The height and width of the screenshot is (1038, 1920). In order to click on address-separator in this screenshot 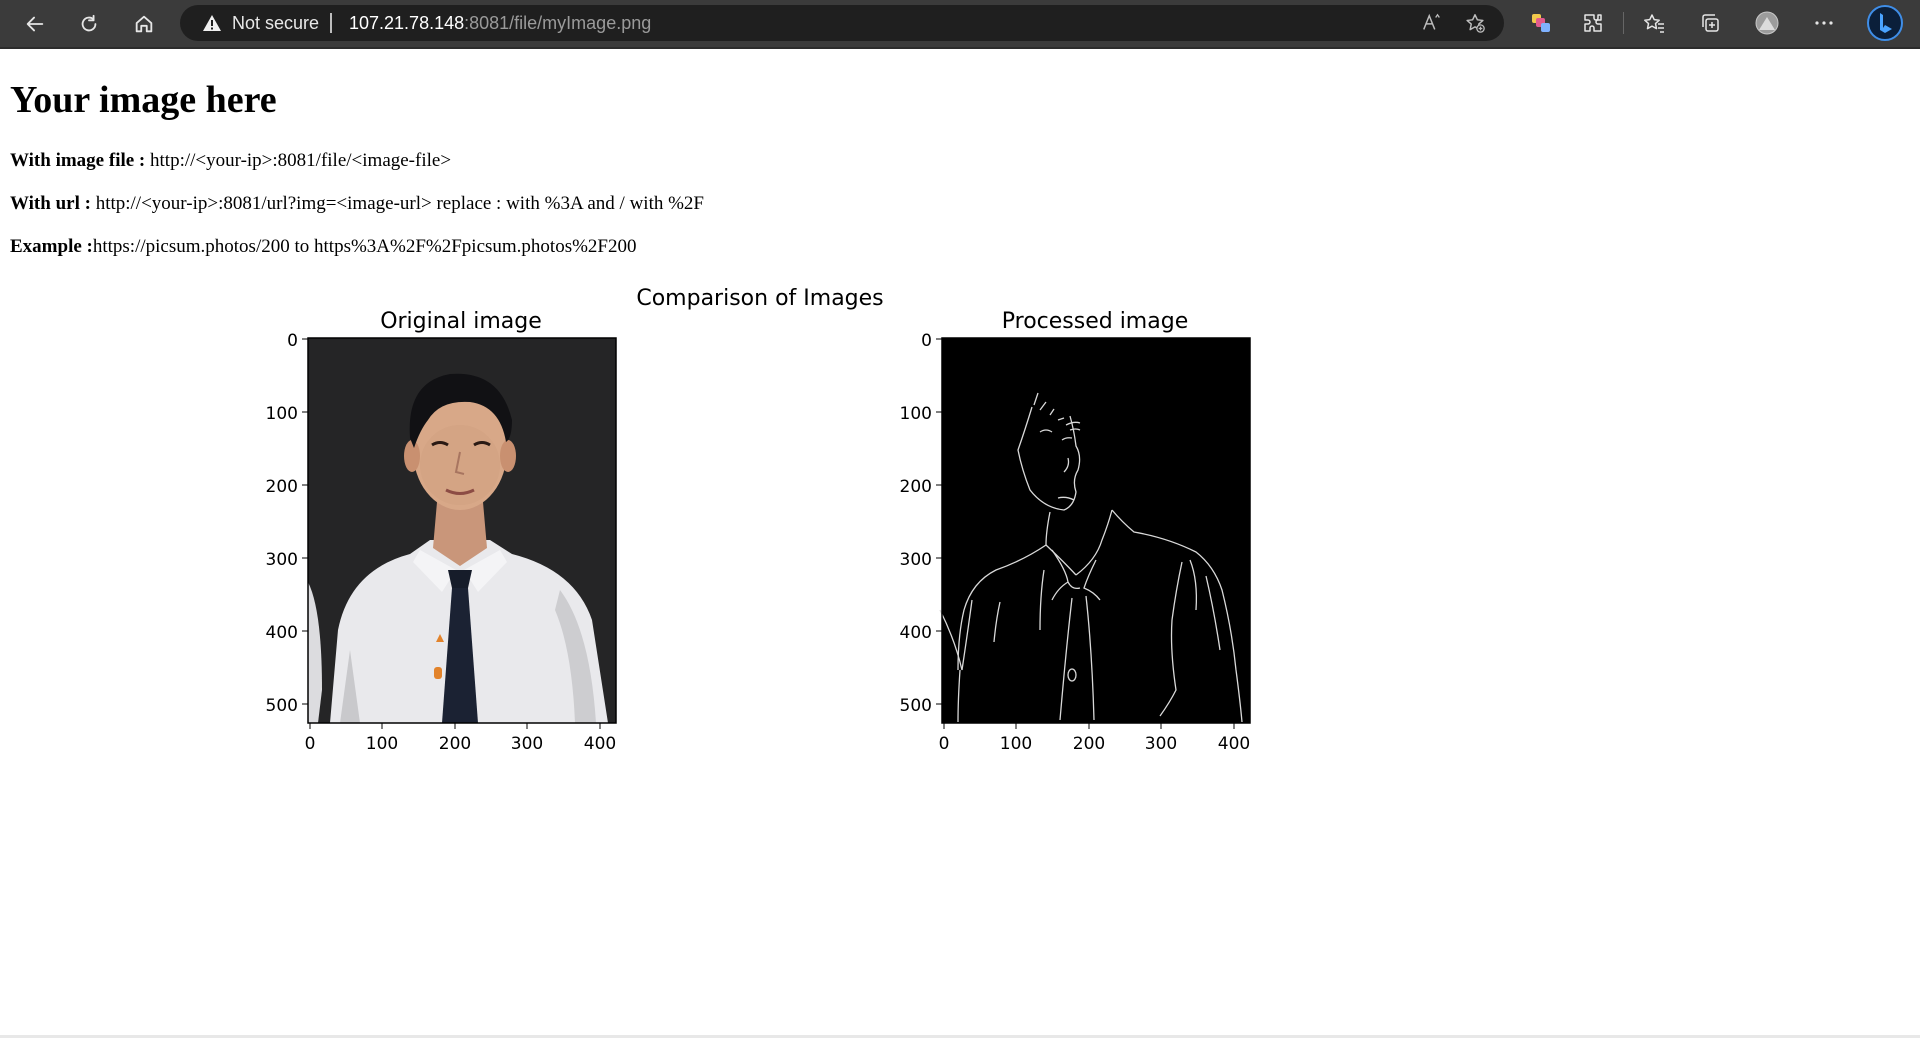, I will do `click(331, 23)`.